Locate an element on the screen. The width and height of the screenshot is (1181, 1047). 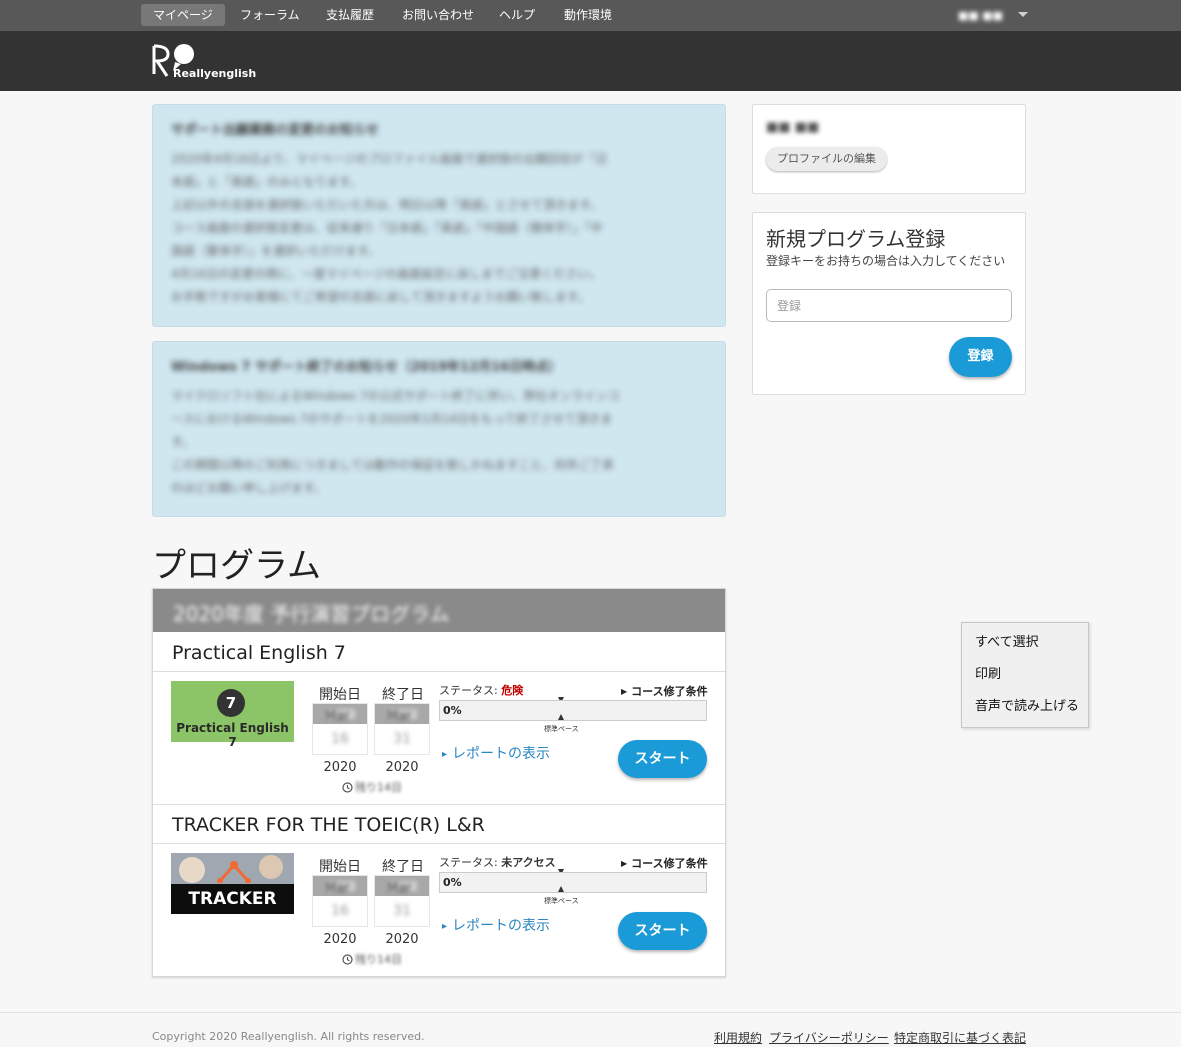
profile-name: ■■ ■■ is located at coordinates (793, 127).